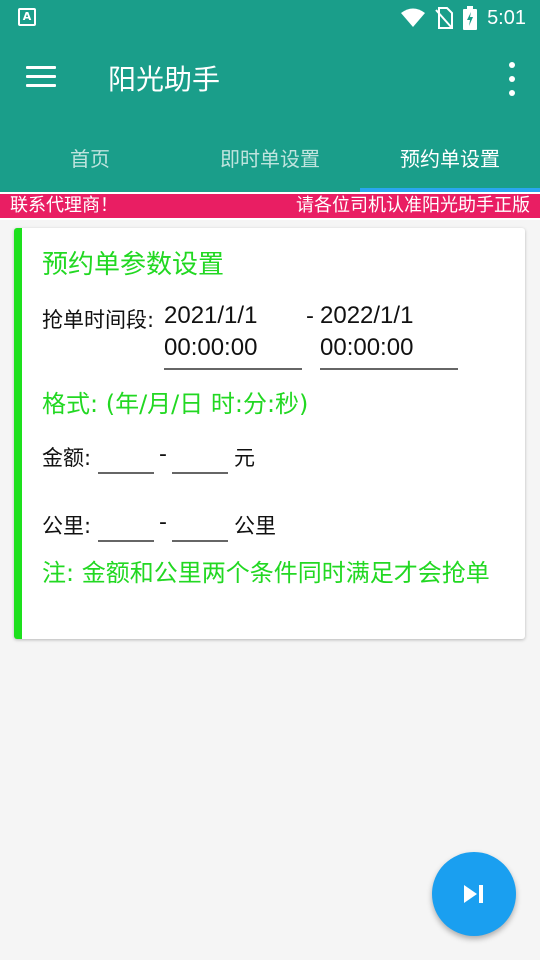  Describe the element at coordinates (367, 347) in the screenshot. I see `end-time-text: 00:00:00` at that location.